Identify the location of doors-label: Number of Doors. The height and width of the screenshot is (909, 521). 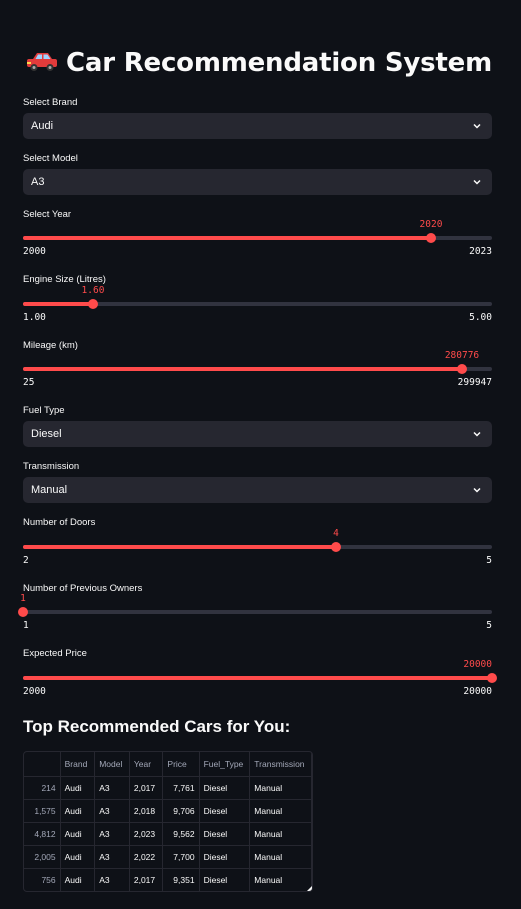
(59, 522).